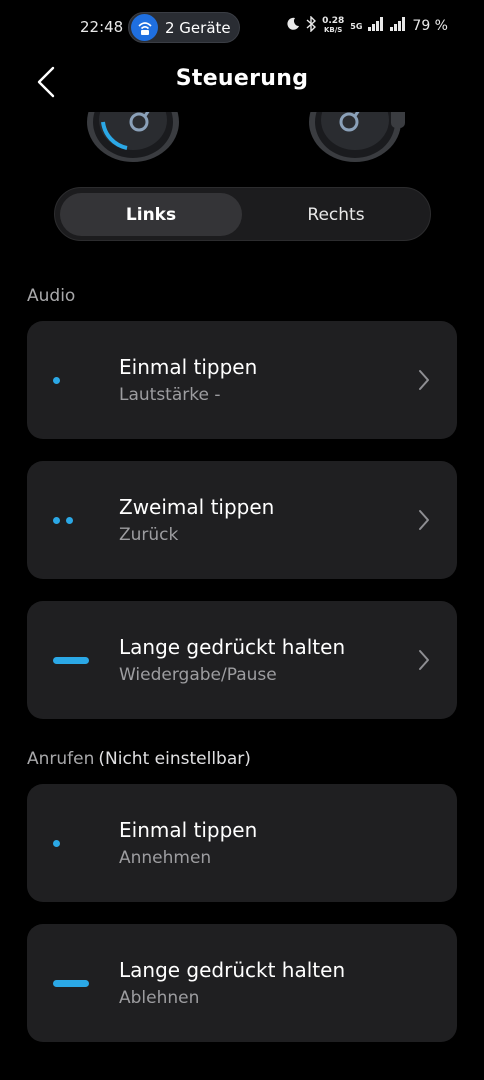 This screenshot has height=1080, width=484. I want to click on section-audio-label: Audio, so click(51, 296).